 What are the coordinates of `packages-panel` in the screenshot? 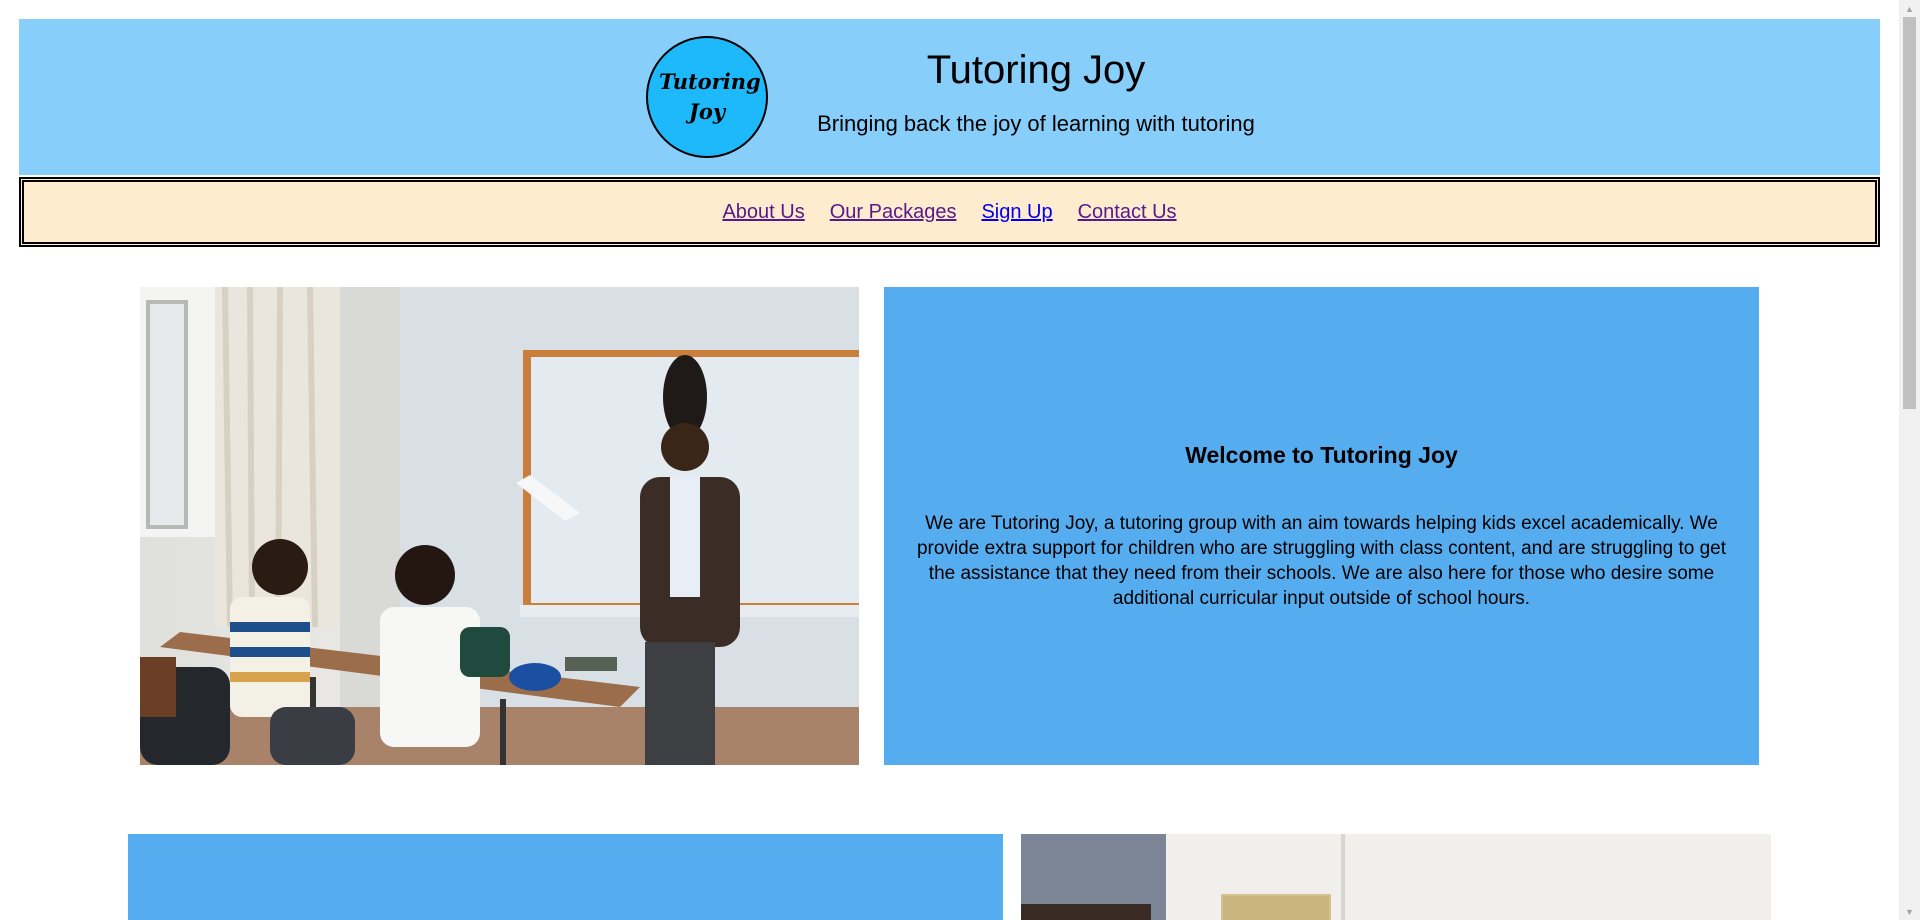 It's located at (565, 877).